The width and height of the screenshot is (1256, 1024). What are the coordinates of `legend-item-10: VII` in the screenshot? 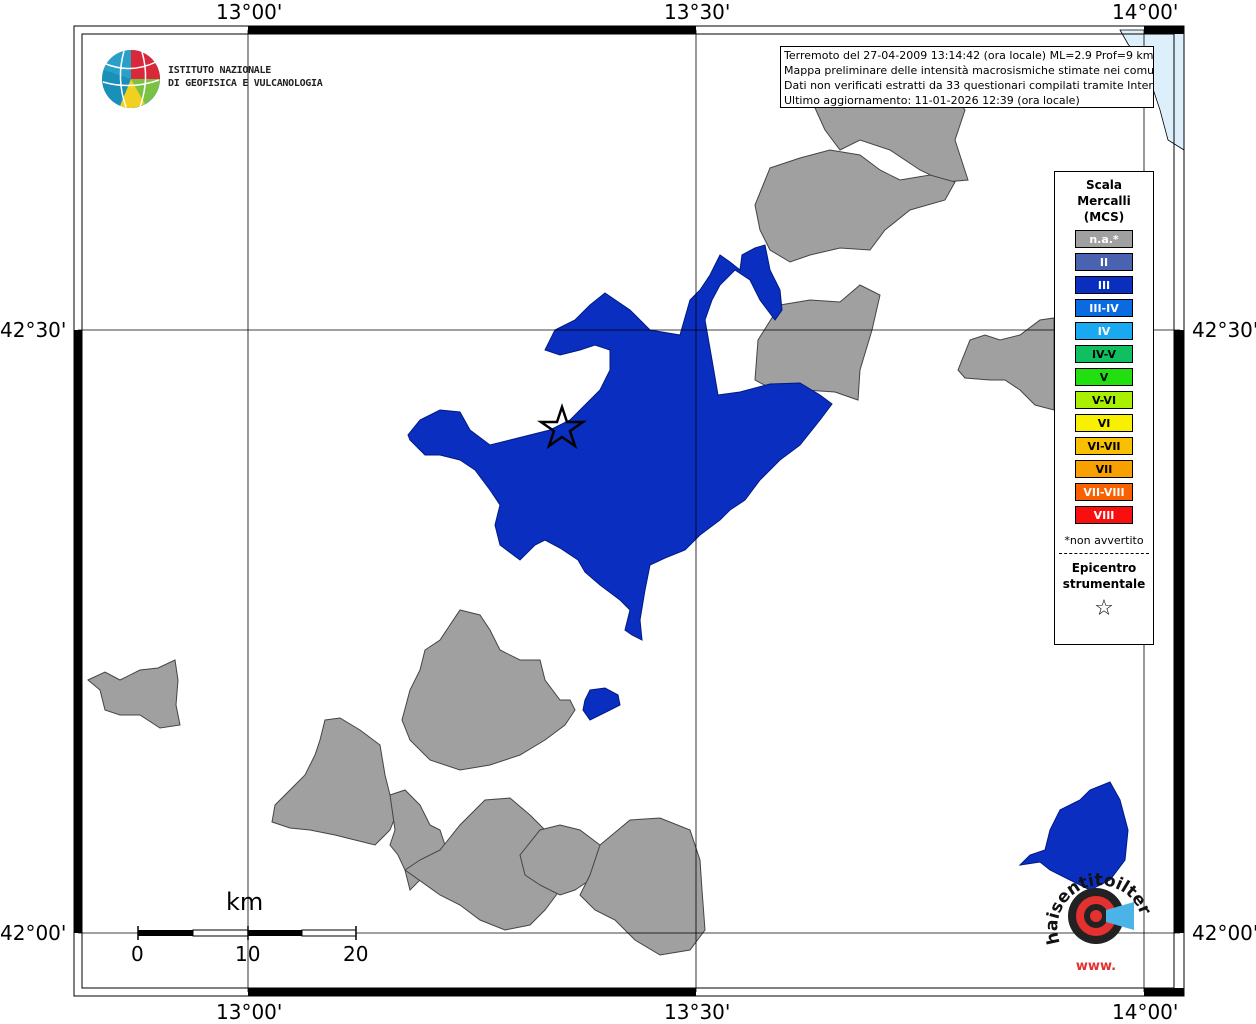 It's located at (1104, 469).